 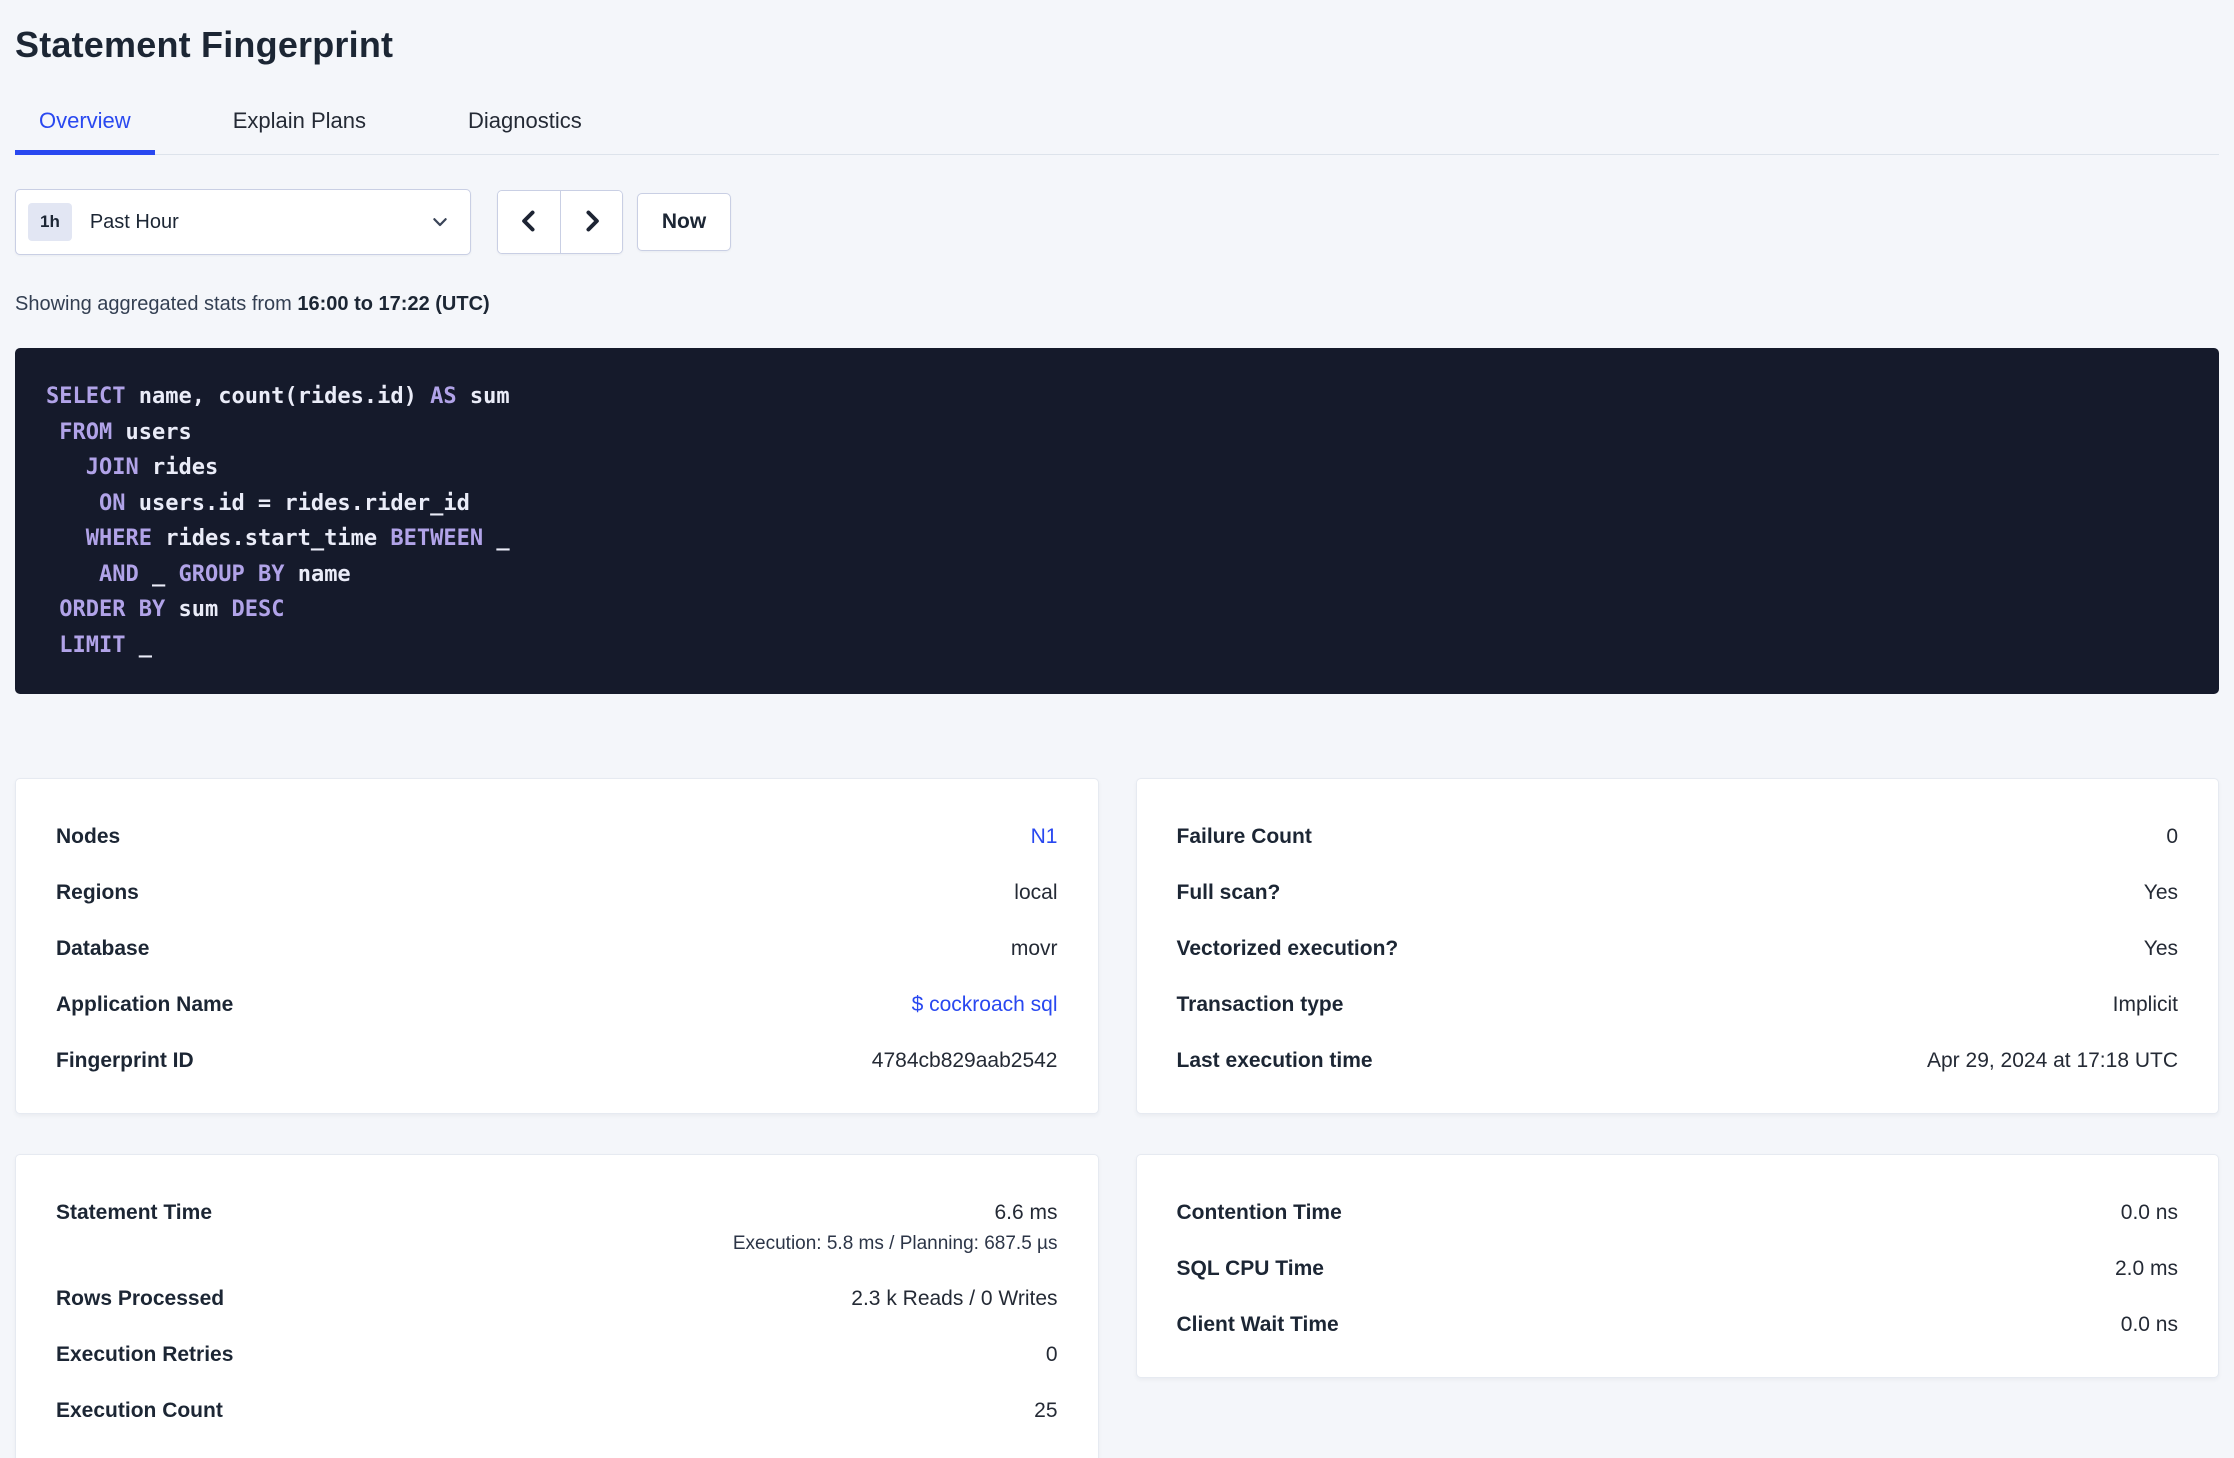 What do you see at coordinates (112, 609) in the screenshot?
I see `sql-keyword: ORDER BY` at bounding box center [112, 609].